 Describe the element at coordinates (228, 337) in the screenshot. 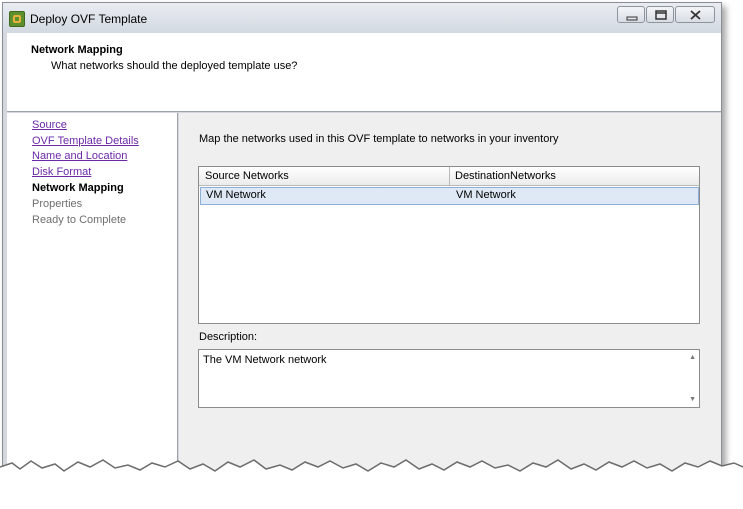

I see `description-label: Description:` at that location.